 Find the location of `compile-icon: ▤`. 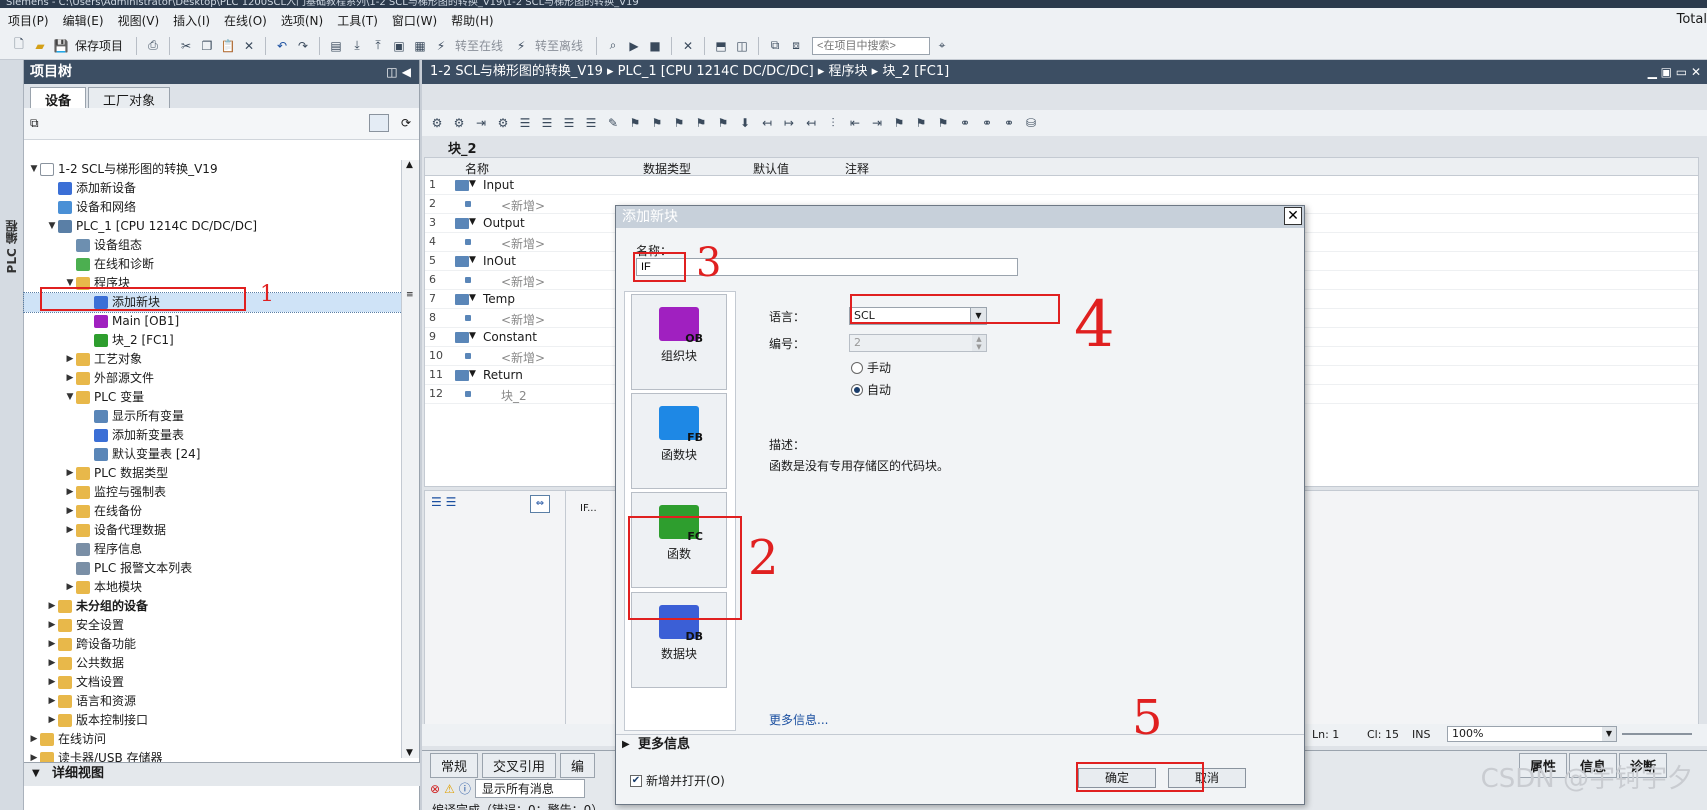

compile-icon: ▤ is located at coordinates (336, 46).